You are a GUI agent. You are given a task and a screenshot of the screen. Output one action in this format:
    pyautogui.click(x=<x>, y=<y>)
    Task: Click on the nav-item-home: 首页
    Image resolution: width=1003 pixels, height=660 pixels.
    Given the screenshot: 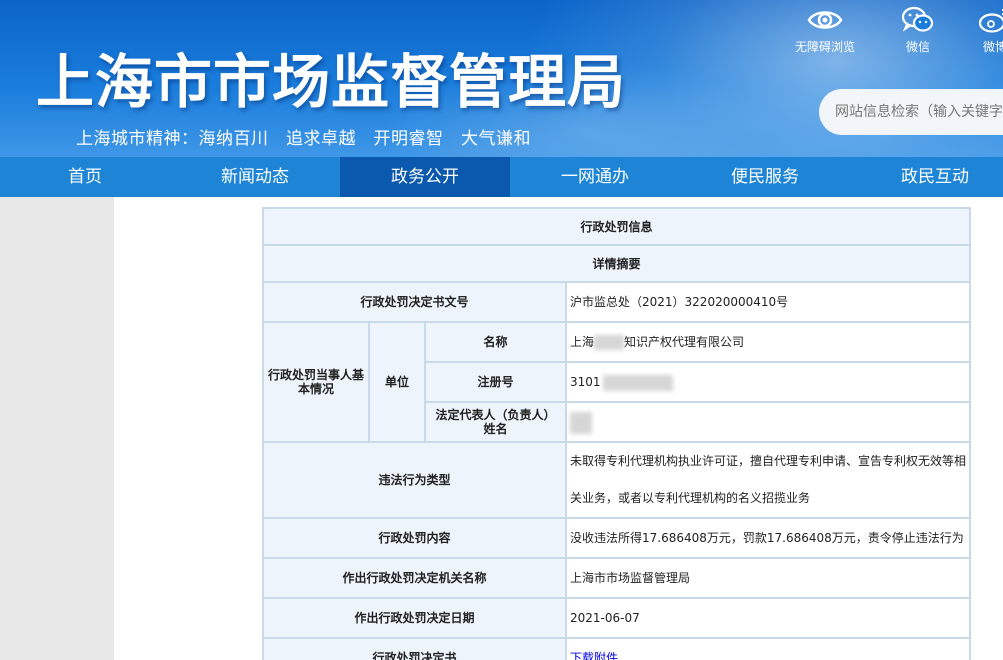 What is the action you would take?
    pyautogui.click(x=85, y=177)
    